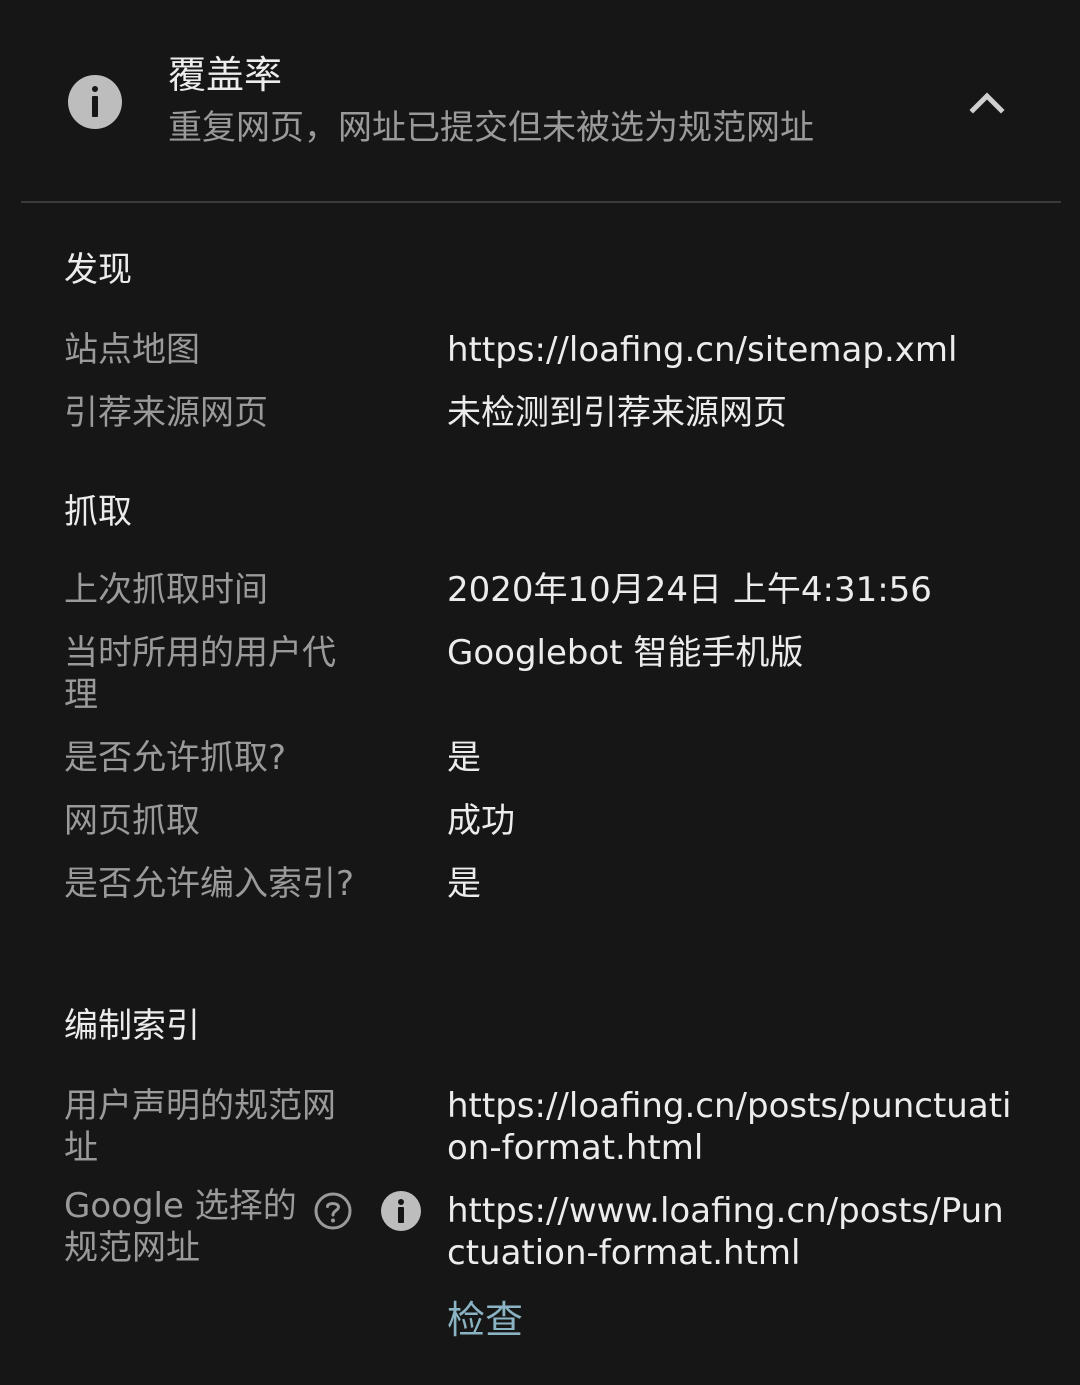 This screenshot has height=1385, width=1080. I want to click on coverage-status: 重复网页，网址已提交但未被选为规范网址, so click(491, 128).